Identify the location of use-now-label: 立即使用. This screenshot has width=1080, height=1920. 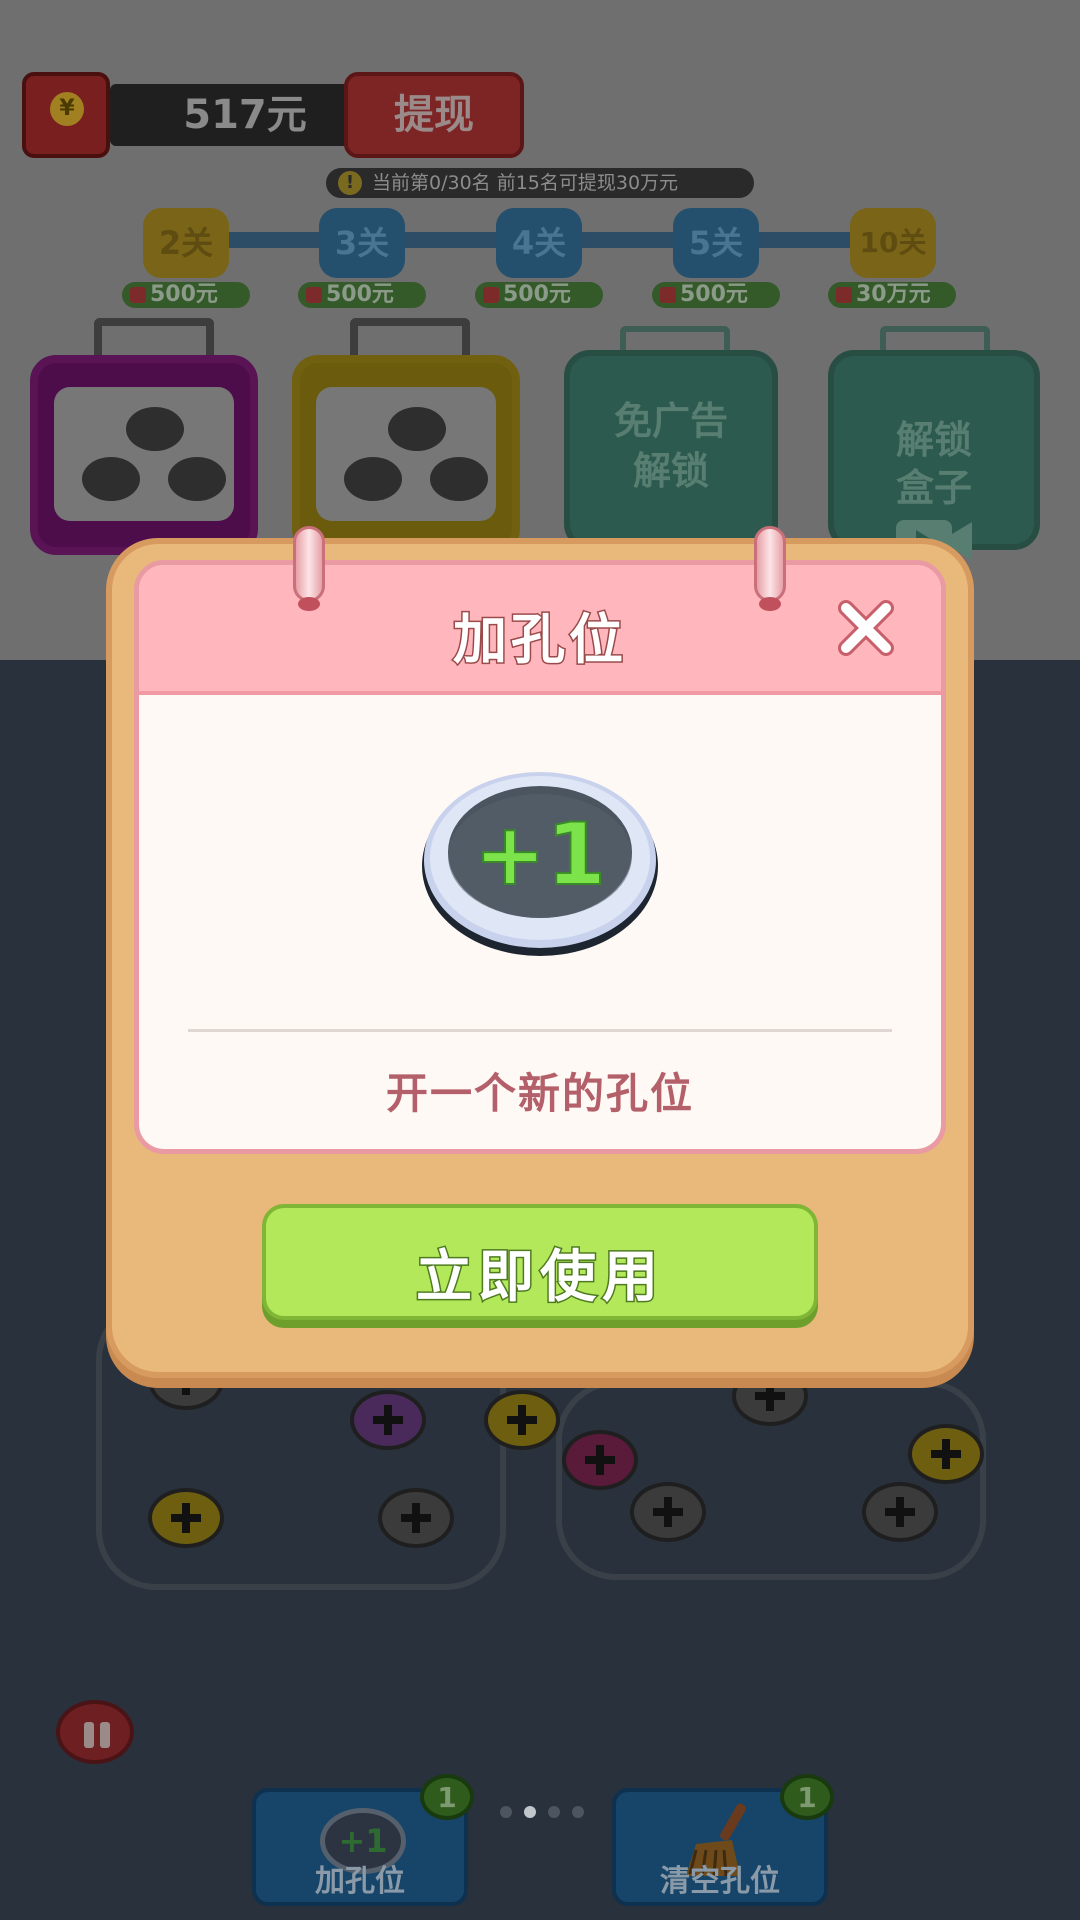
(539, 1278).